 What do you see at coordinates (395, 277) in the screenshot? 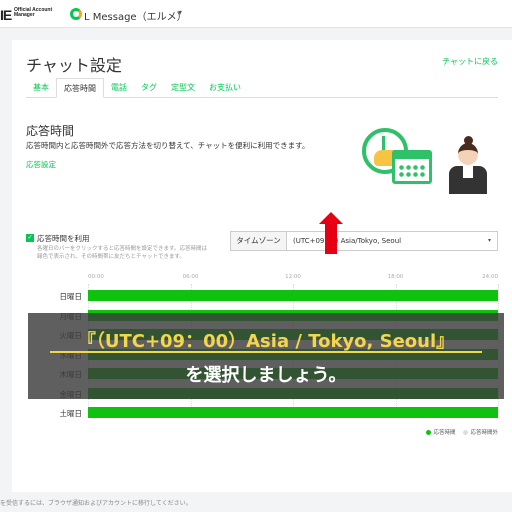
I see `time-tick: 18:00` at bounding box center [395, 277].